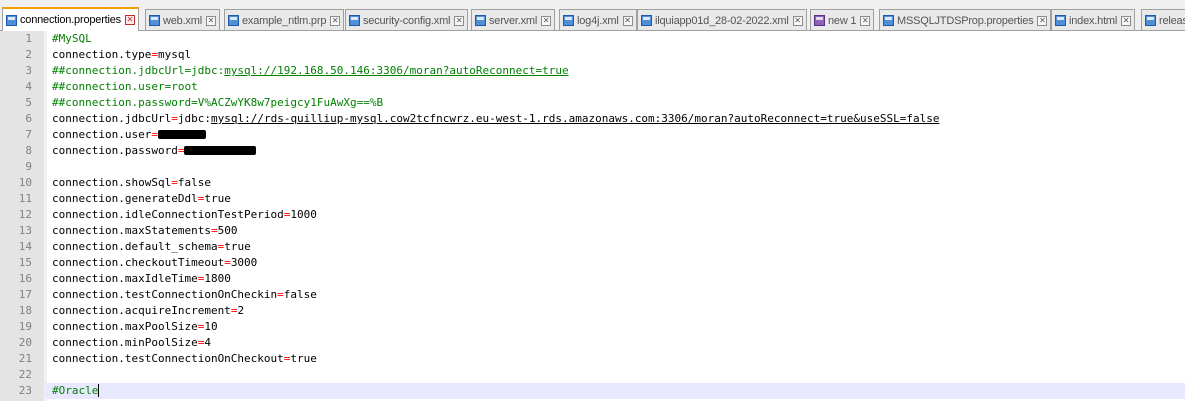 The width and height of the screenshot is (1185, 401). What do you see at coordinates (154, 151) in the screenshot?
I see `line-content: connection.password=` at bounding box center [154, 151].